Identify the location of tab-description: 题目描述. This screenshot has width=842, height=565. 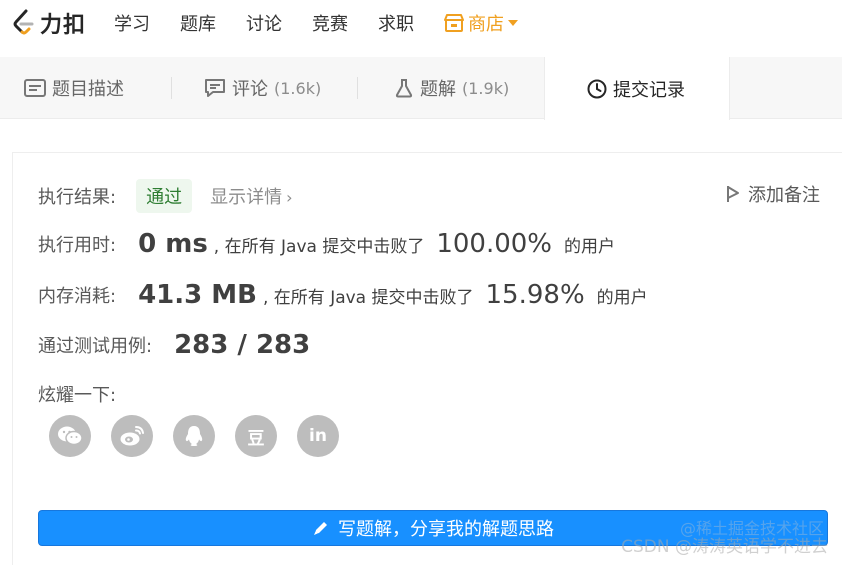
(86, 88).